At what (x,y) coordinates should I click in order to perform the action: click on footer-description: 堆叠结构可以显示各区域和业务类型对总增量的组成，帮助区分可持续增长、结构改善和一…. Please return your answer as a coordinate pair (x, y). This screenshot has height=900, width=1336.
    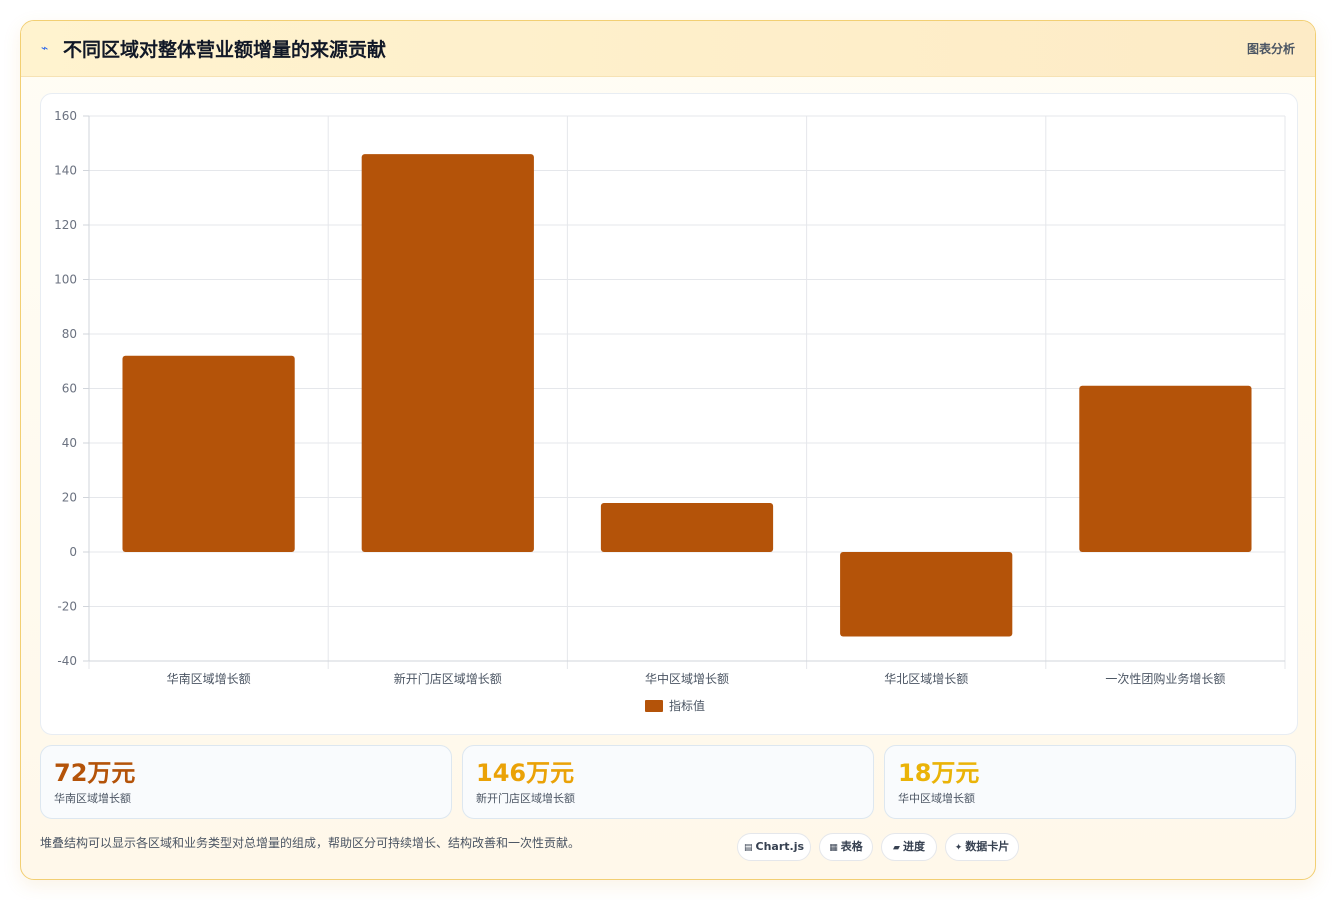
    Looking at the image, I should click on (310, 843).